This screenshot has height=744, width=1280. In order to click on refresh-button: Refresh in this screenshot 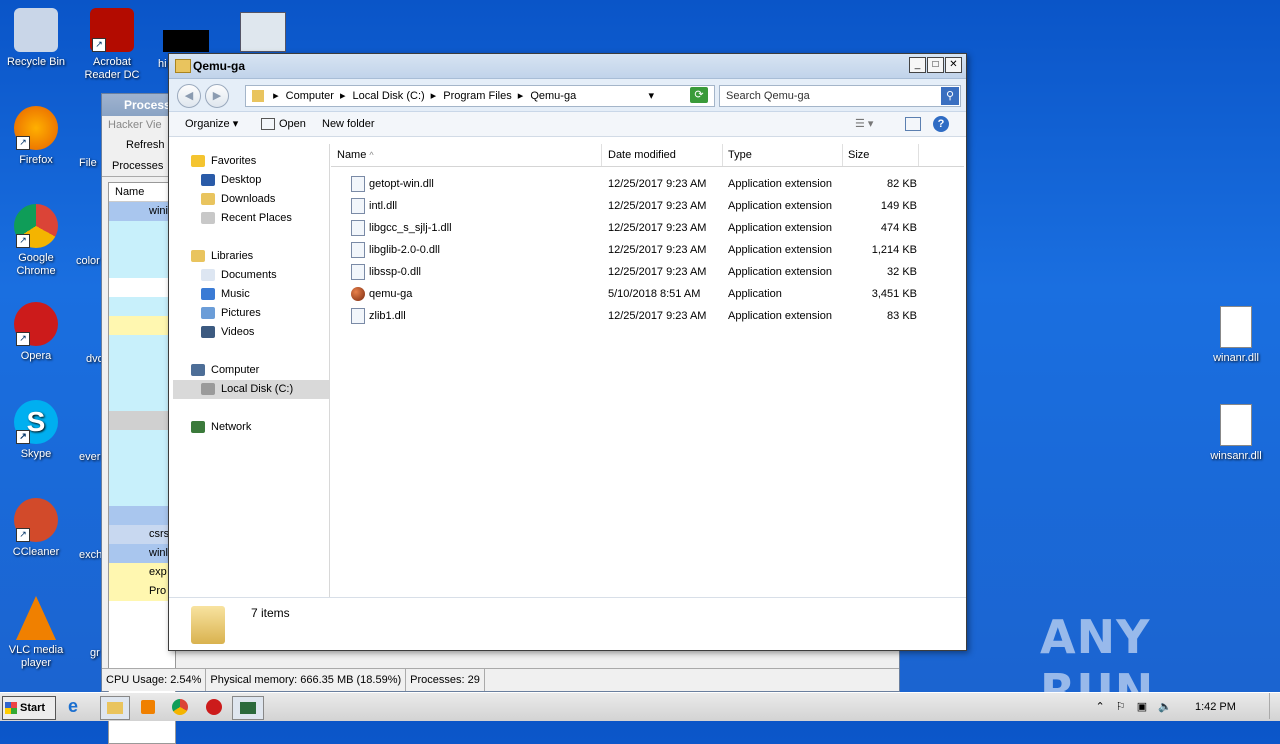, I will do `click(145, 145)`.